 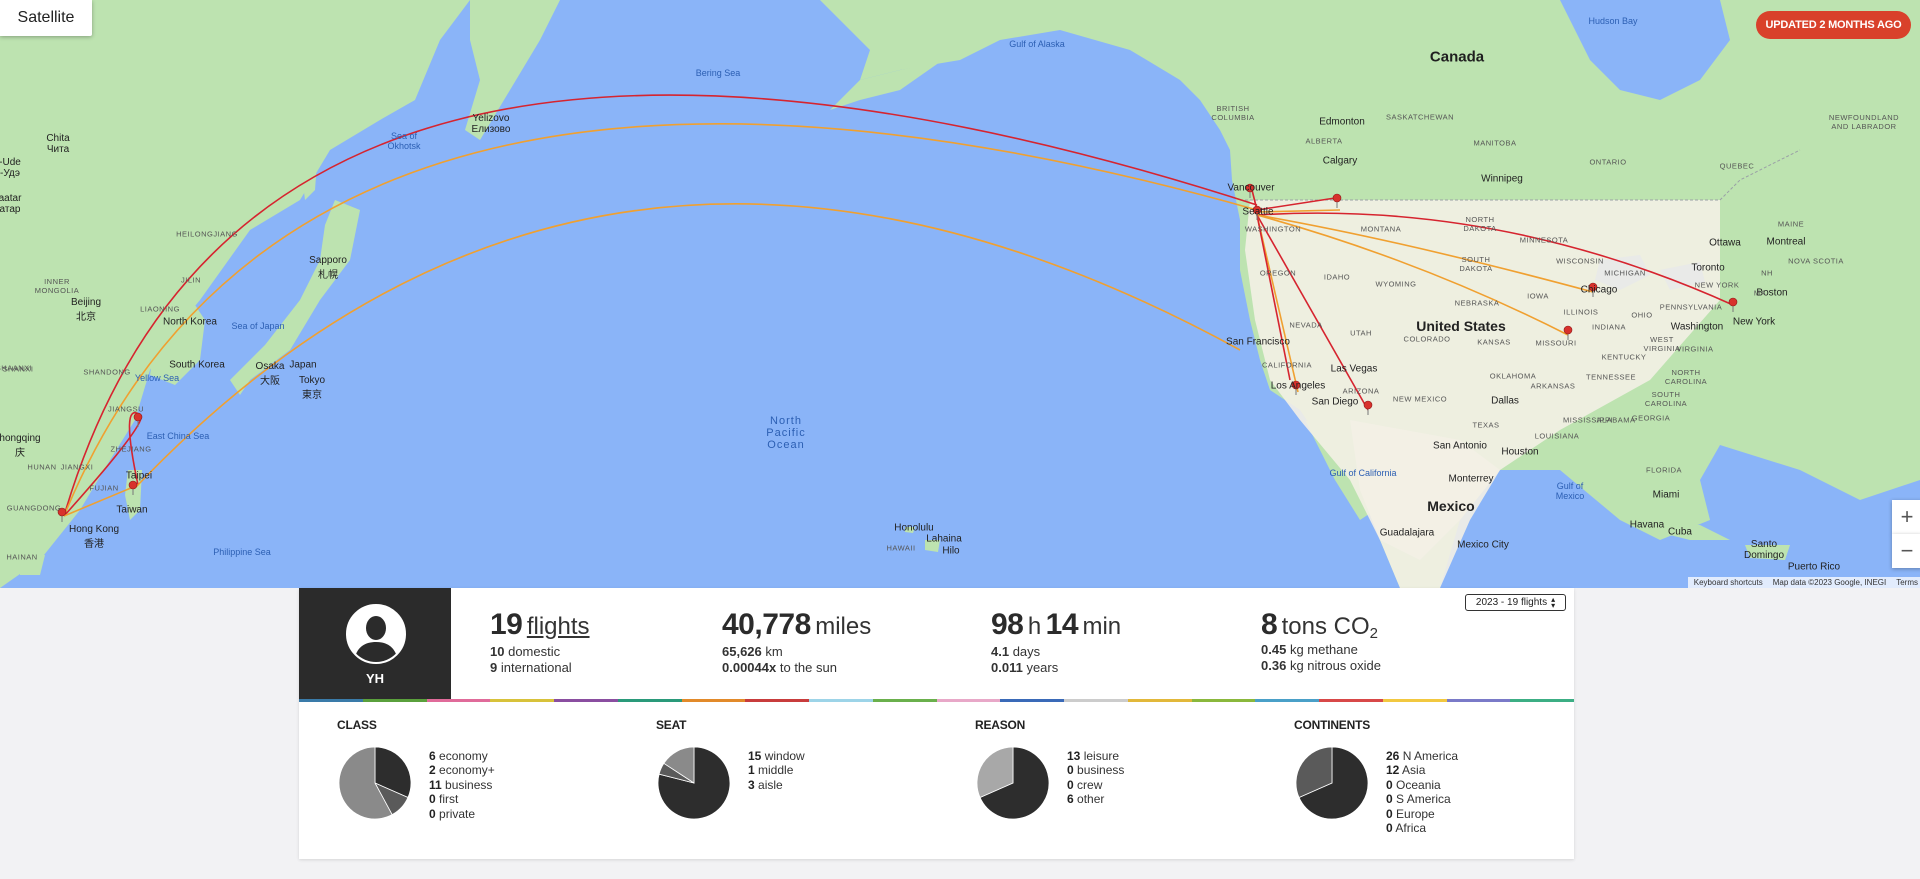 I want to click on km-value: 65,626, so click(x=742, y=651).